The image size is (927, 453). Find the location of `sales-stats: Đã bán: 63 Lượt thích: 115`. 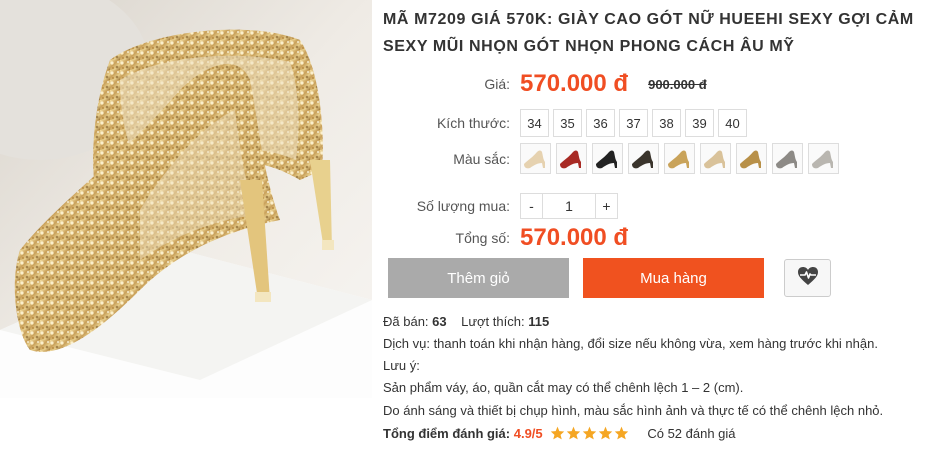

sales-stats: Đã bán: 63 Lượt thích: 115 is located at coordinates (466, 321).